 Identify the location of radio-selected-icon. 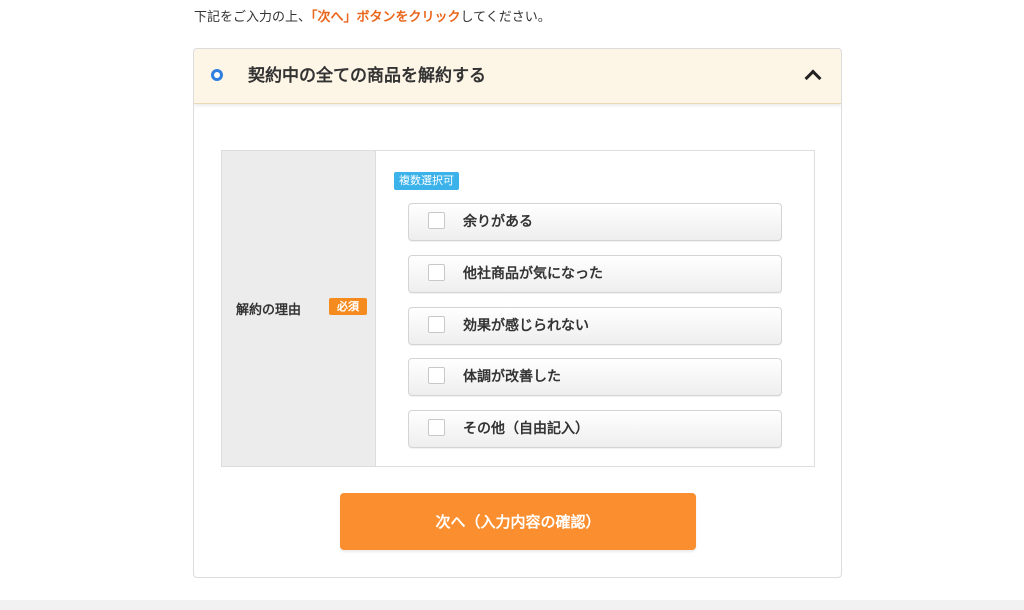
(217, 75).